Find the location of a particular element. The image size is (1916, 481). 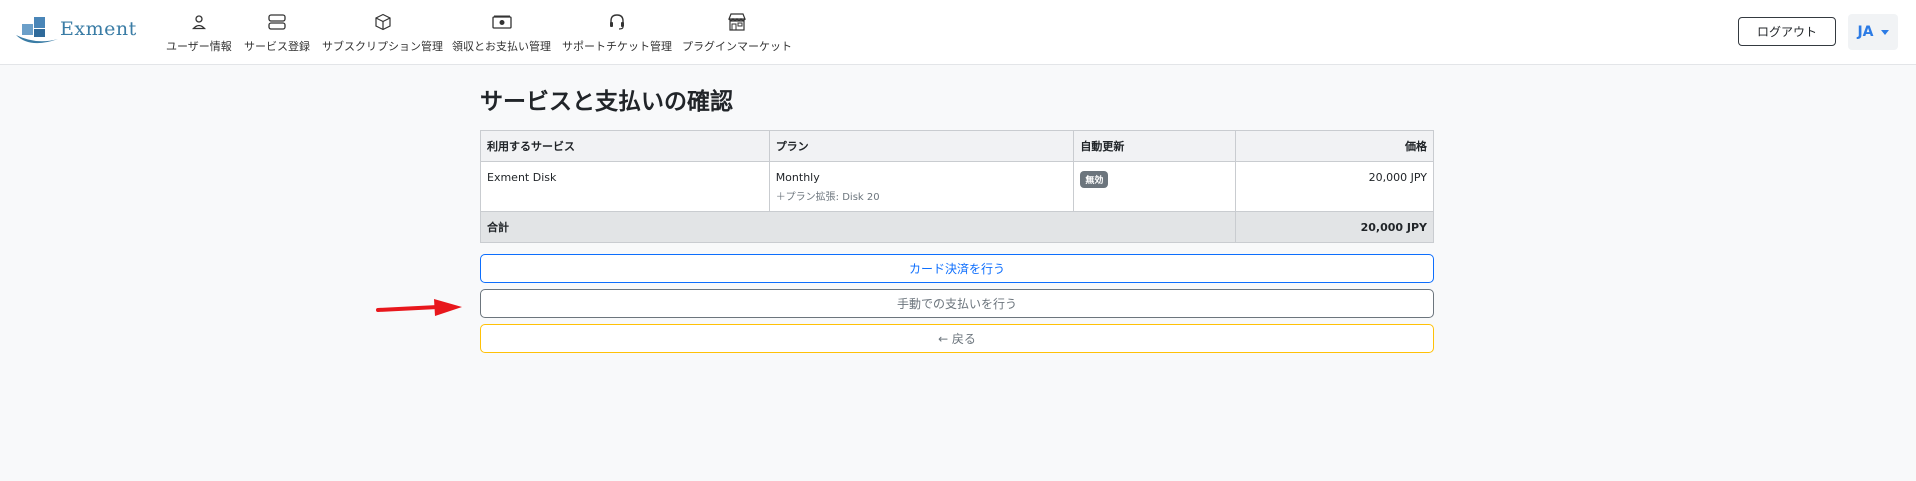

plan-name: Monthly is located at coordinates (797, 177).